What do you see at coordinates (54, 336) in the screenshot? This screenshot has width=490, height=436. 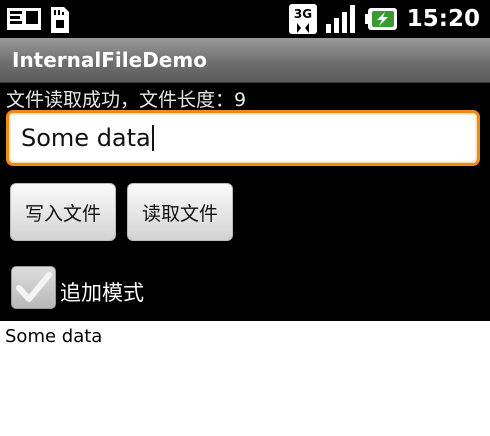 I see `output-text: Some data` at bounding box center [54, 336].